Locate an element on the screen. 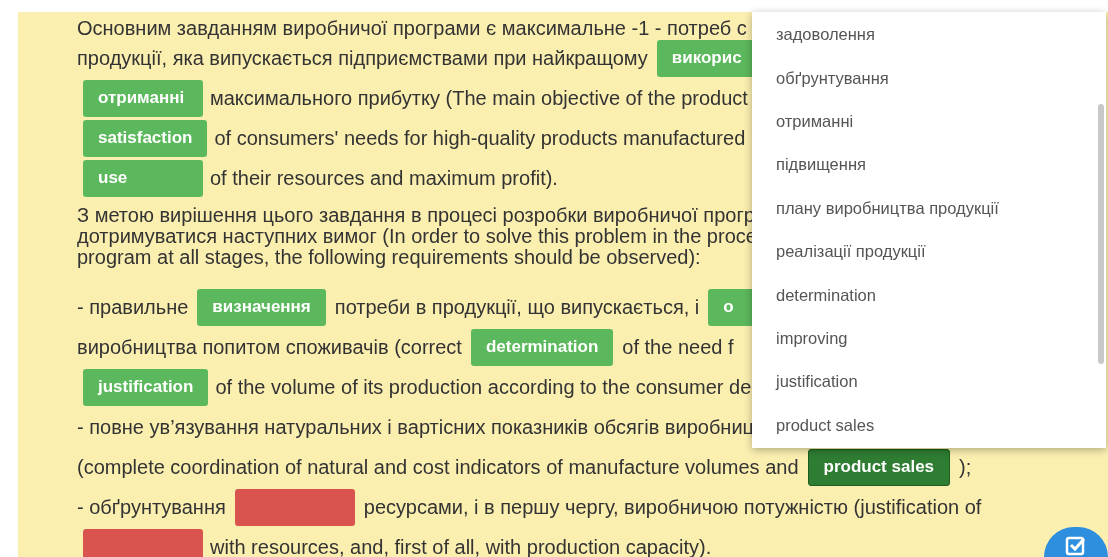 The height and width of the screenshot is (557, 1108). dropdown-option: determination is located at coordinates (814, 295).